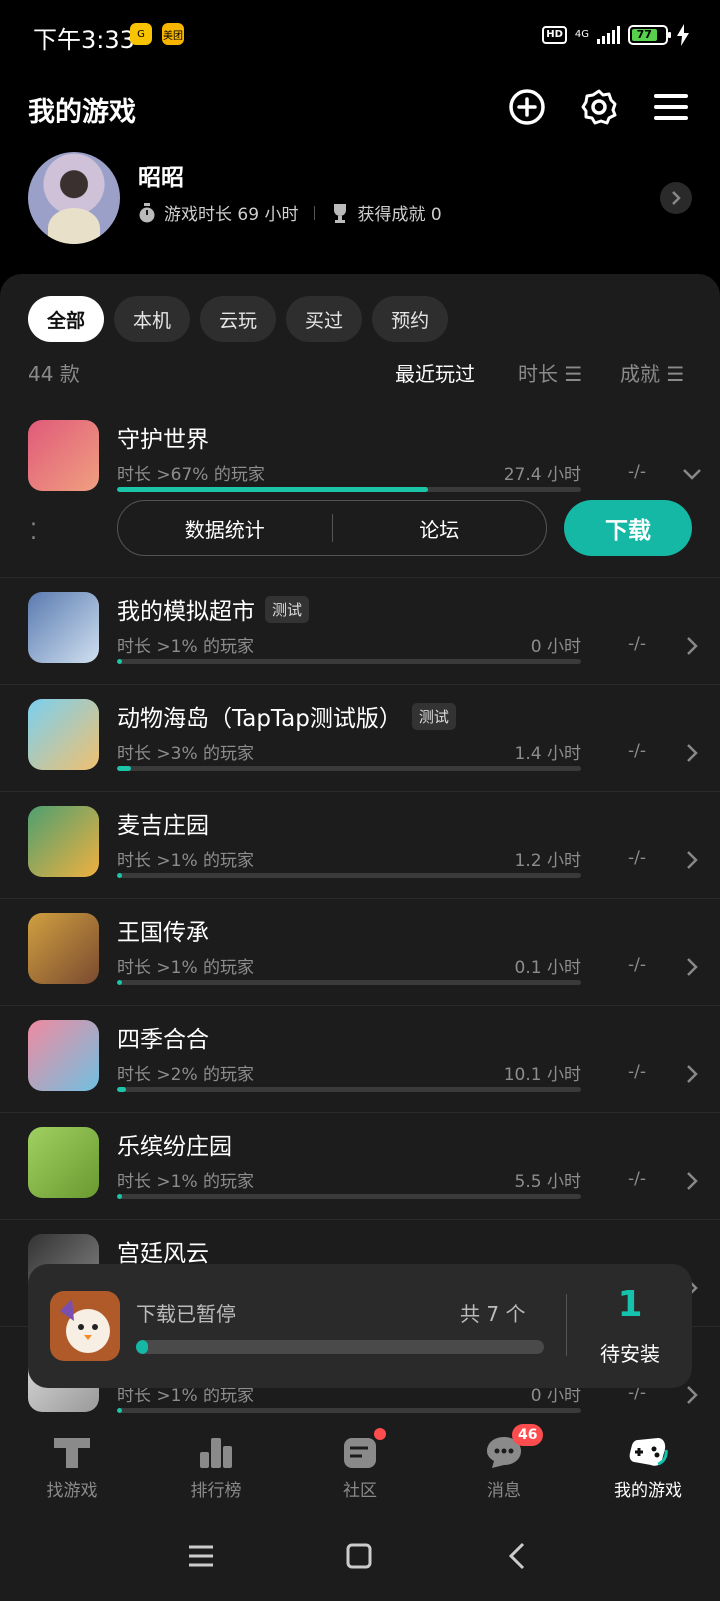 The width and height of the screenshot is (720, 1601). What do you see at coordinates (360, 1059) in the screenshot?
I see `game-row: 四季合合 时长 >2% 的玩家 10.1 小时 -/-` at bounding box center [360, 1059].